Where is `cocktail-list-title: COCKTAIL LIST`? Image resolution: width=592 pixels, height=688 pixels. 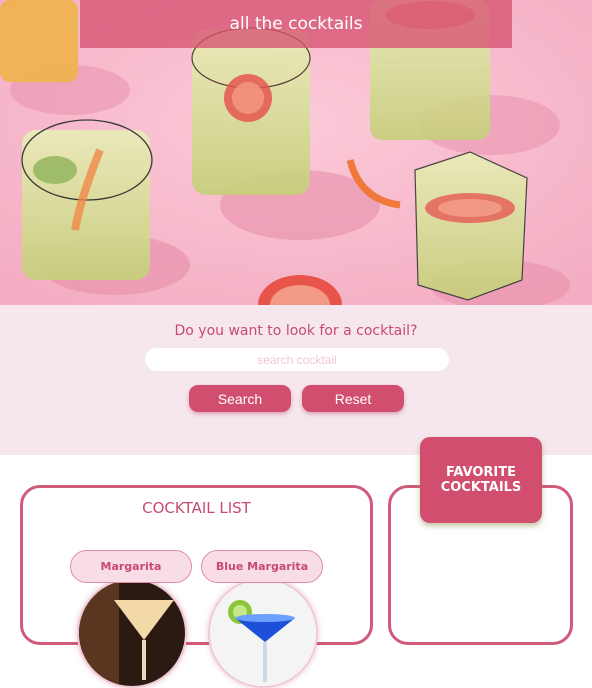 cocktail-list-title: COCKTAIL LIST is located at coordinates (196, 508).